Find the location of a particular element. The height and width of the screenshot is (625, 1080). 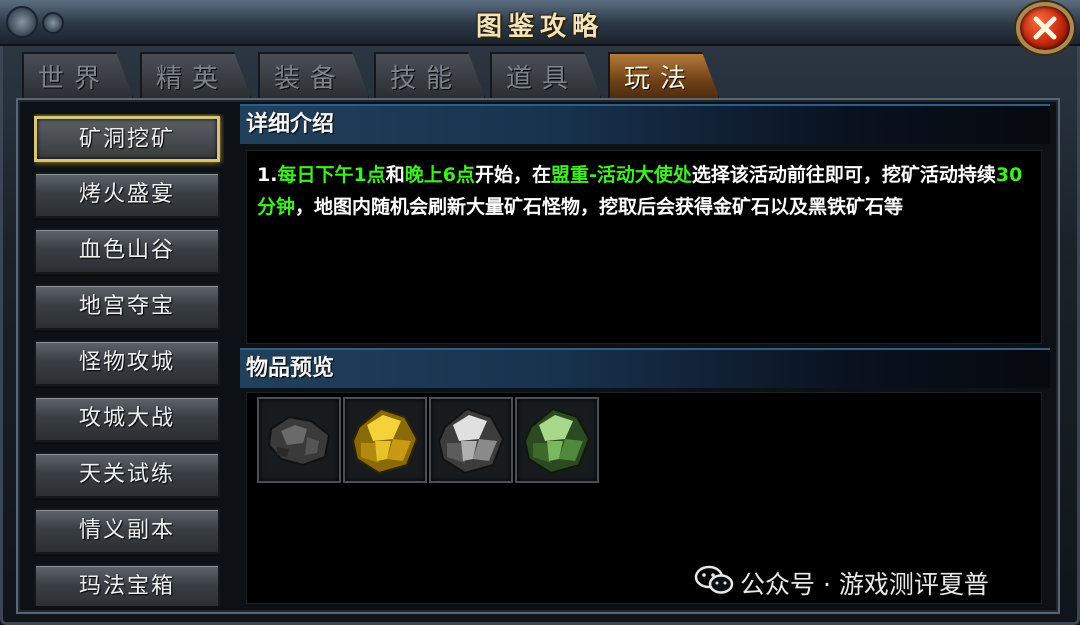

title-bar: 图鉴攻略 is located at coordinates (540, 23).